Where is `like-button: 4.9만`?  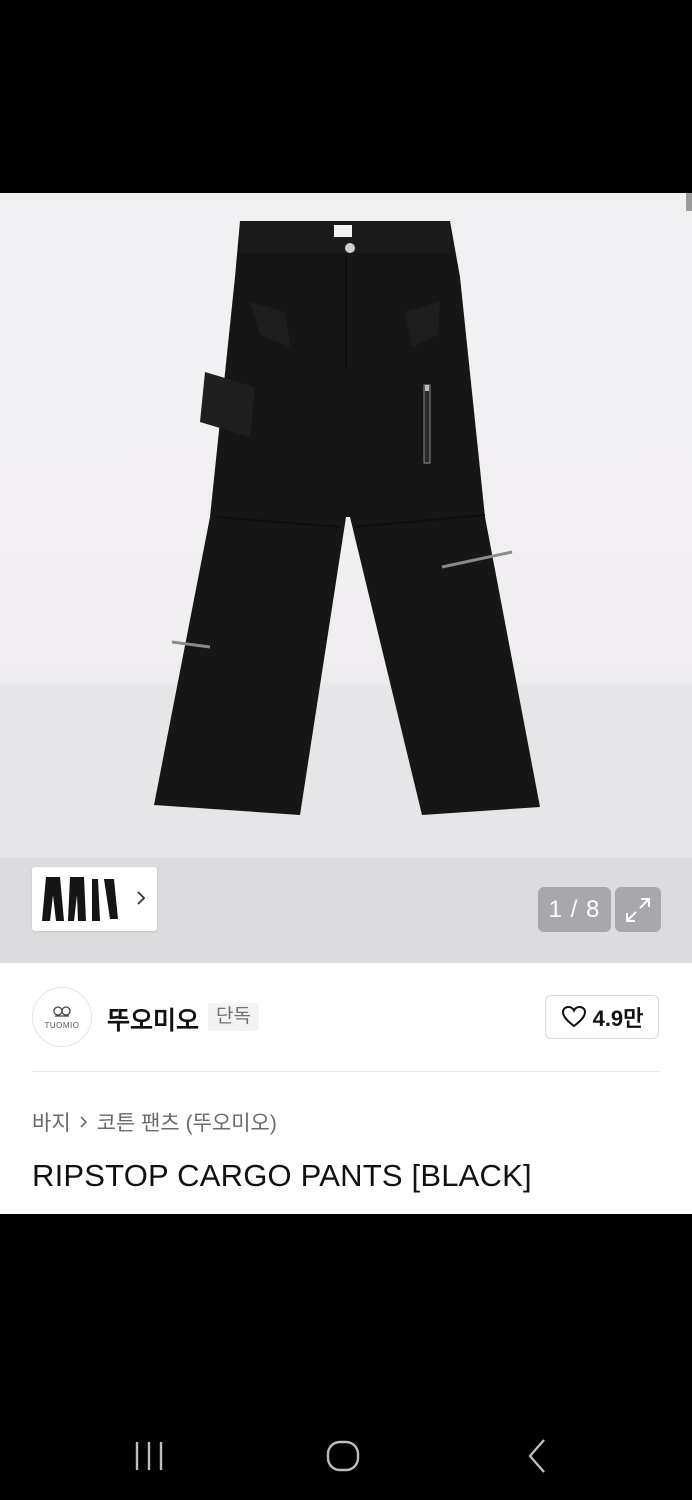 like-button: 4.9만 is located at coordinates (602, 1017).